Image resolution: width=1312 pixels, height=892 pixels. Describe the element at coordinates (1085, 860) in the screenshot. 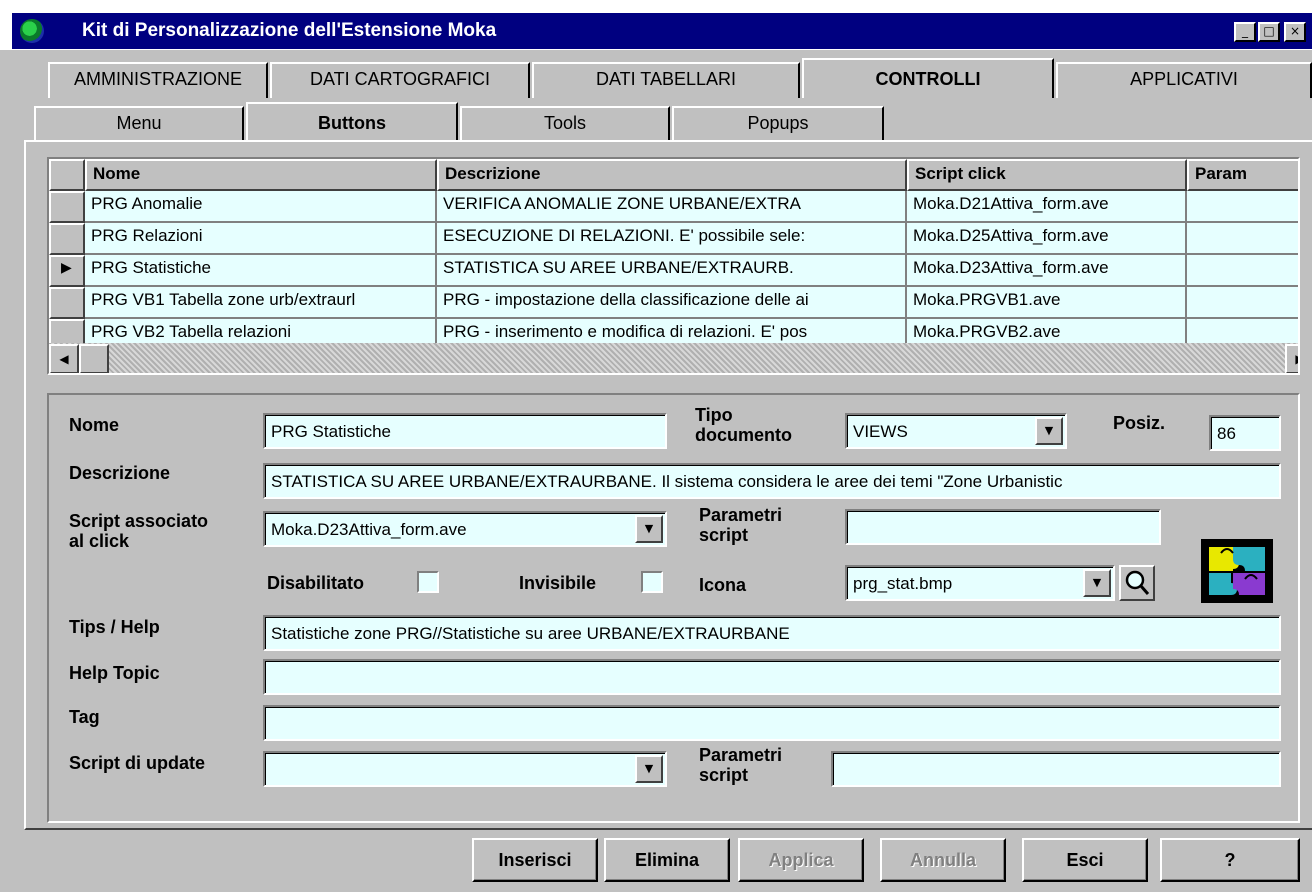

I see `esci-button: Esci` at that location.